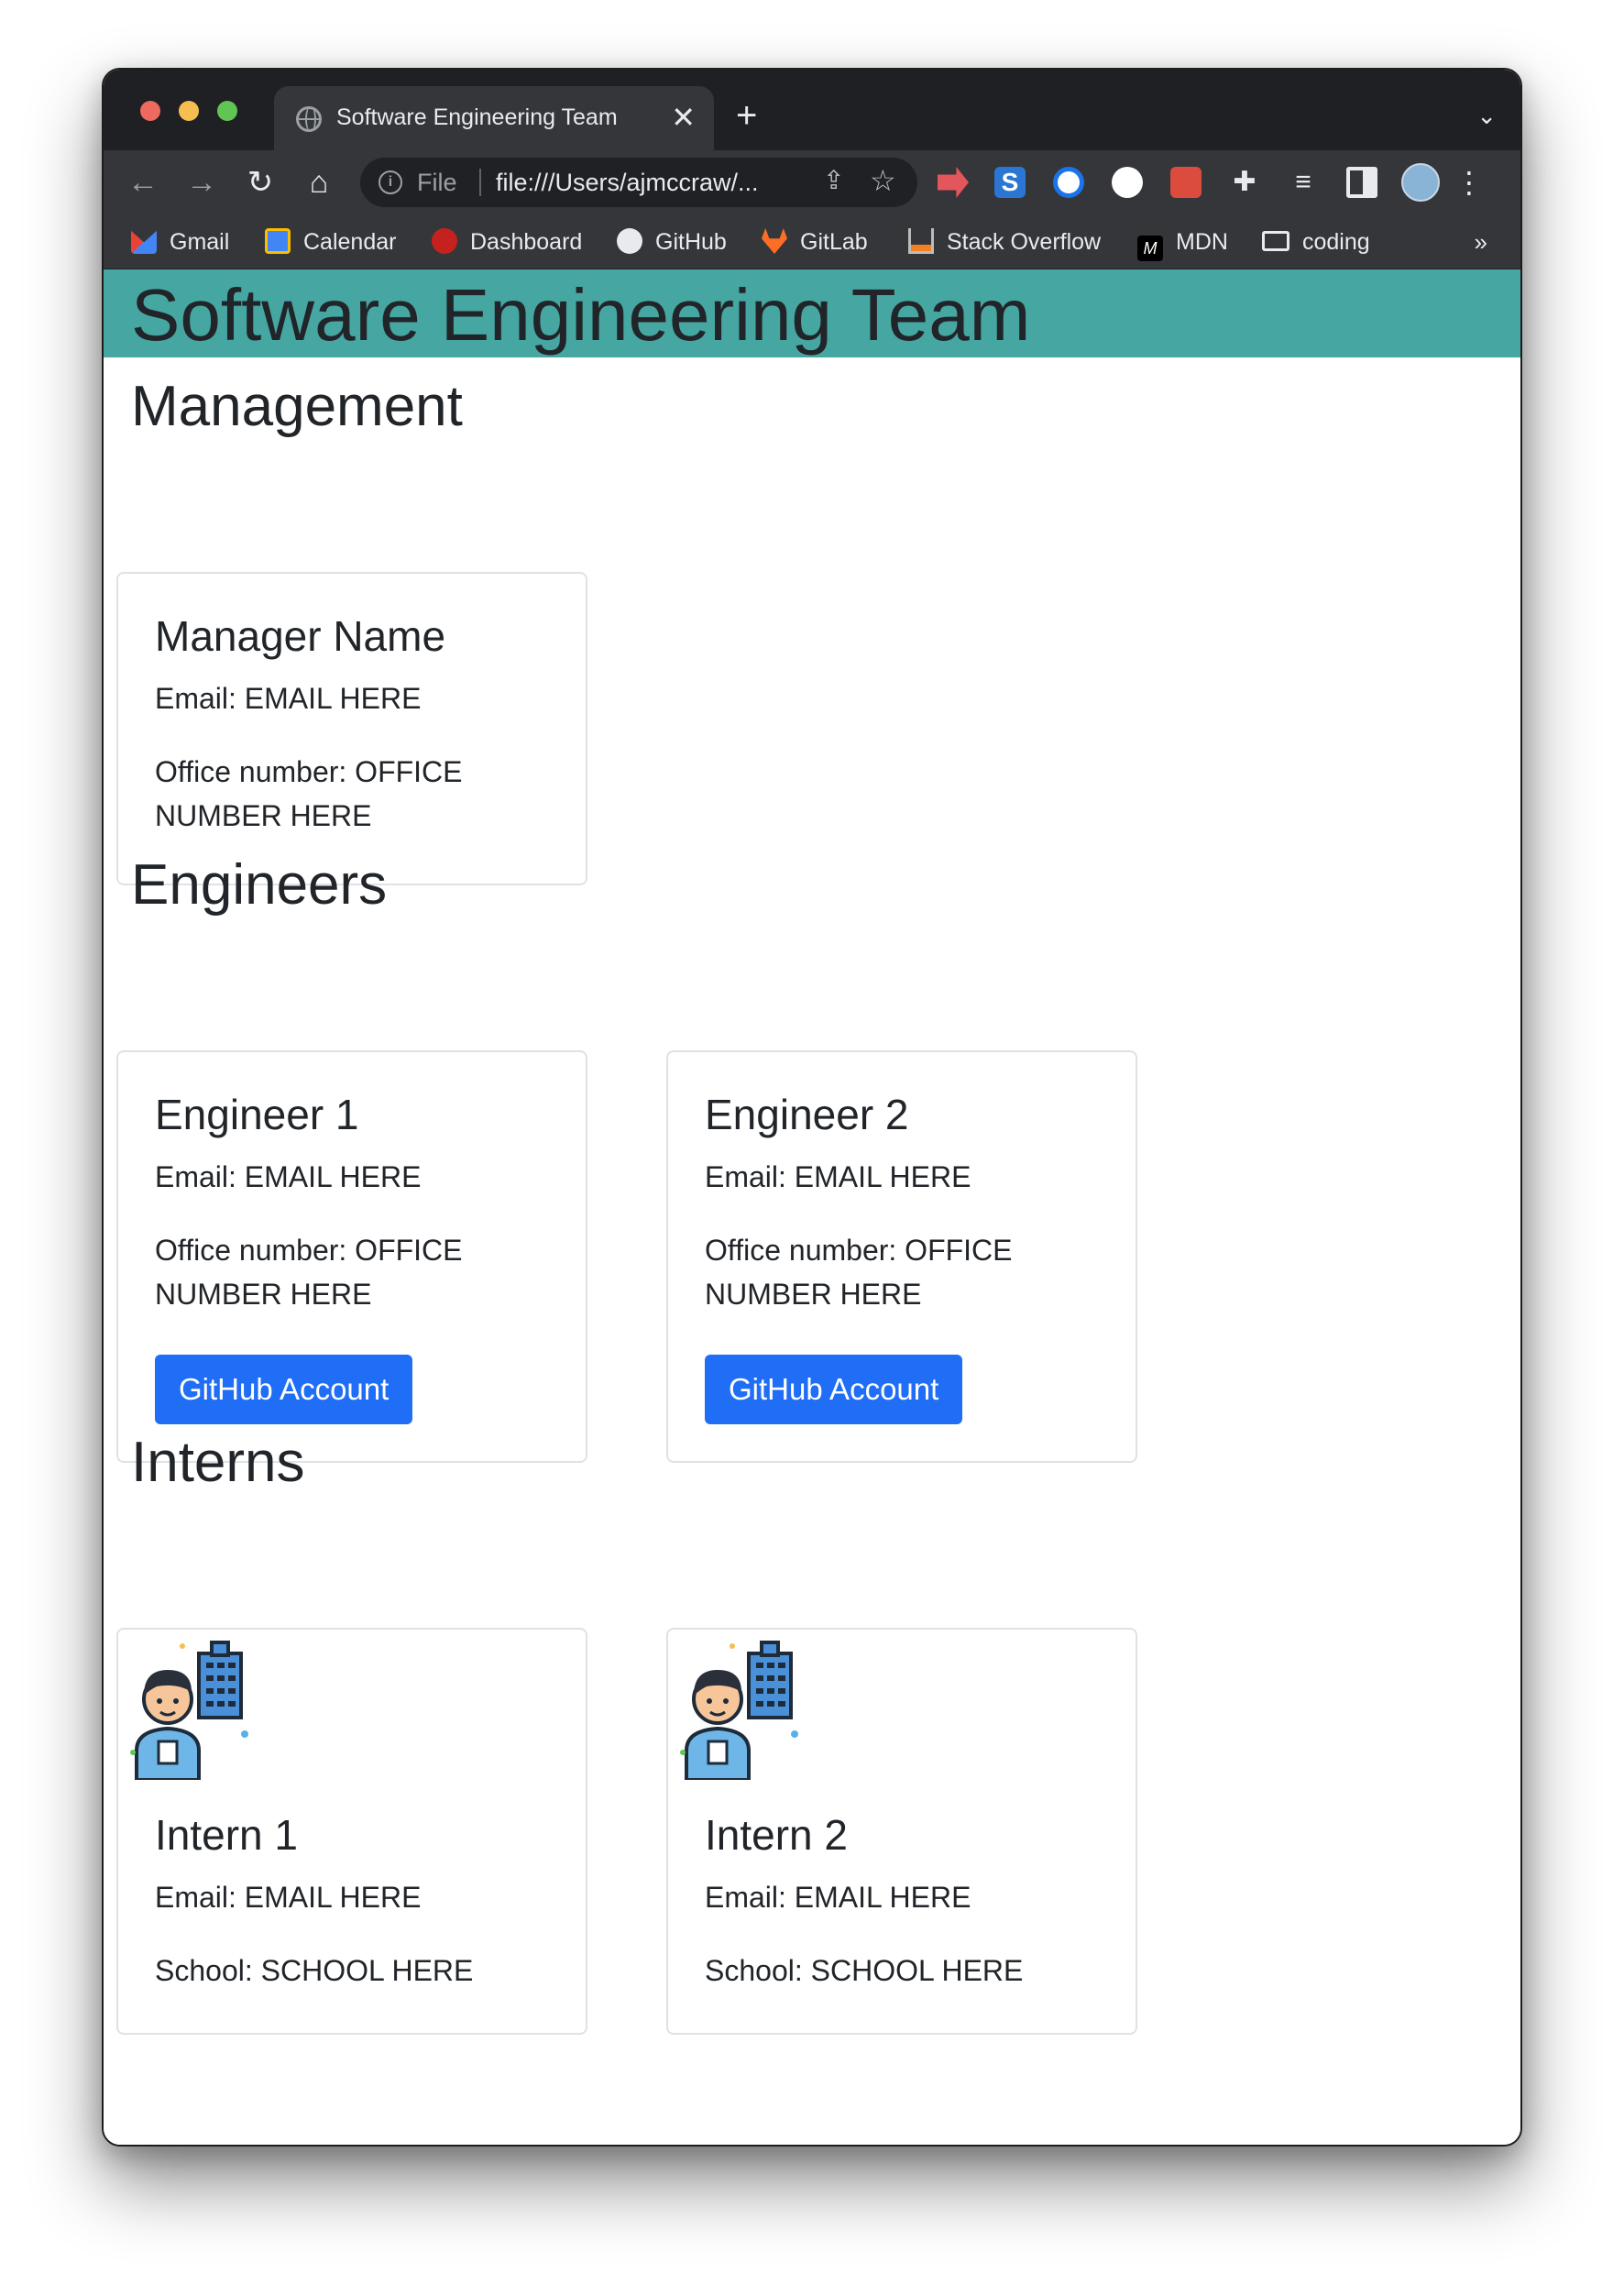  What do you see at coordinates (143, 182) in the screenshot?
I see `back-button: ←` at bounding box center [143, 182].